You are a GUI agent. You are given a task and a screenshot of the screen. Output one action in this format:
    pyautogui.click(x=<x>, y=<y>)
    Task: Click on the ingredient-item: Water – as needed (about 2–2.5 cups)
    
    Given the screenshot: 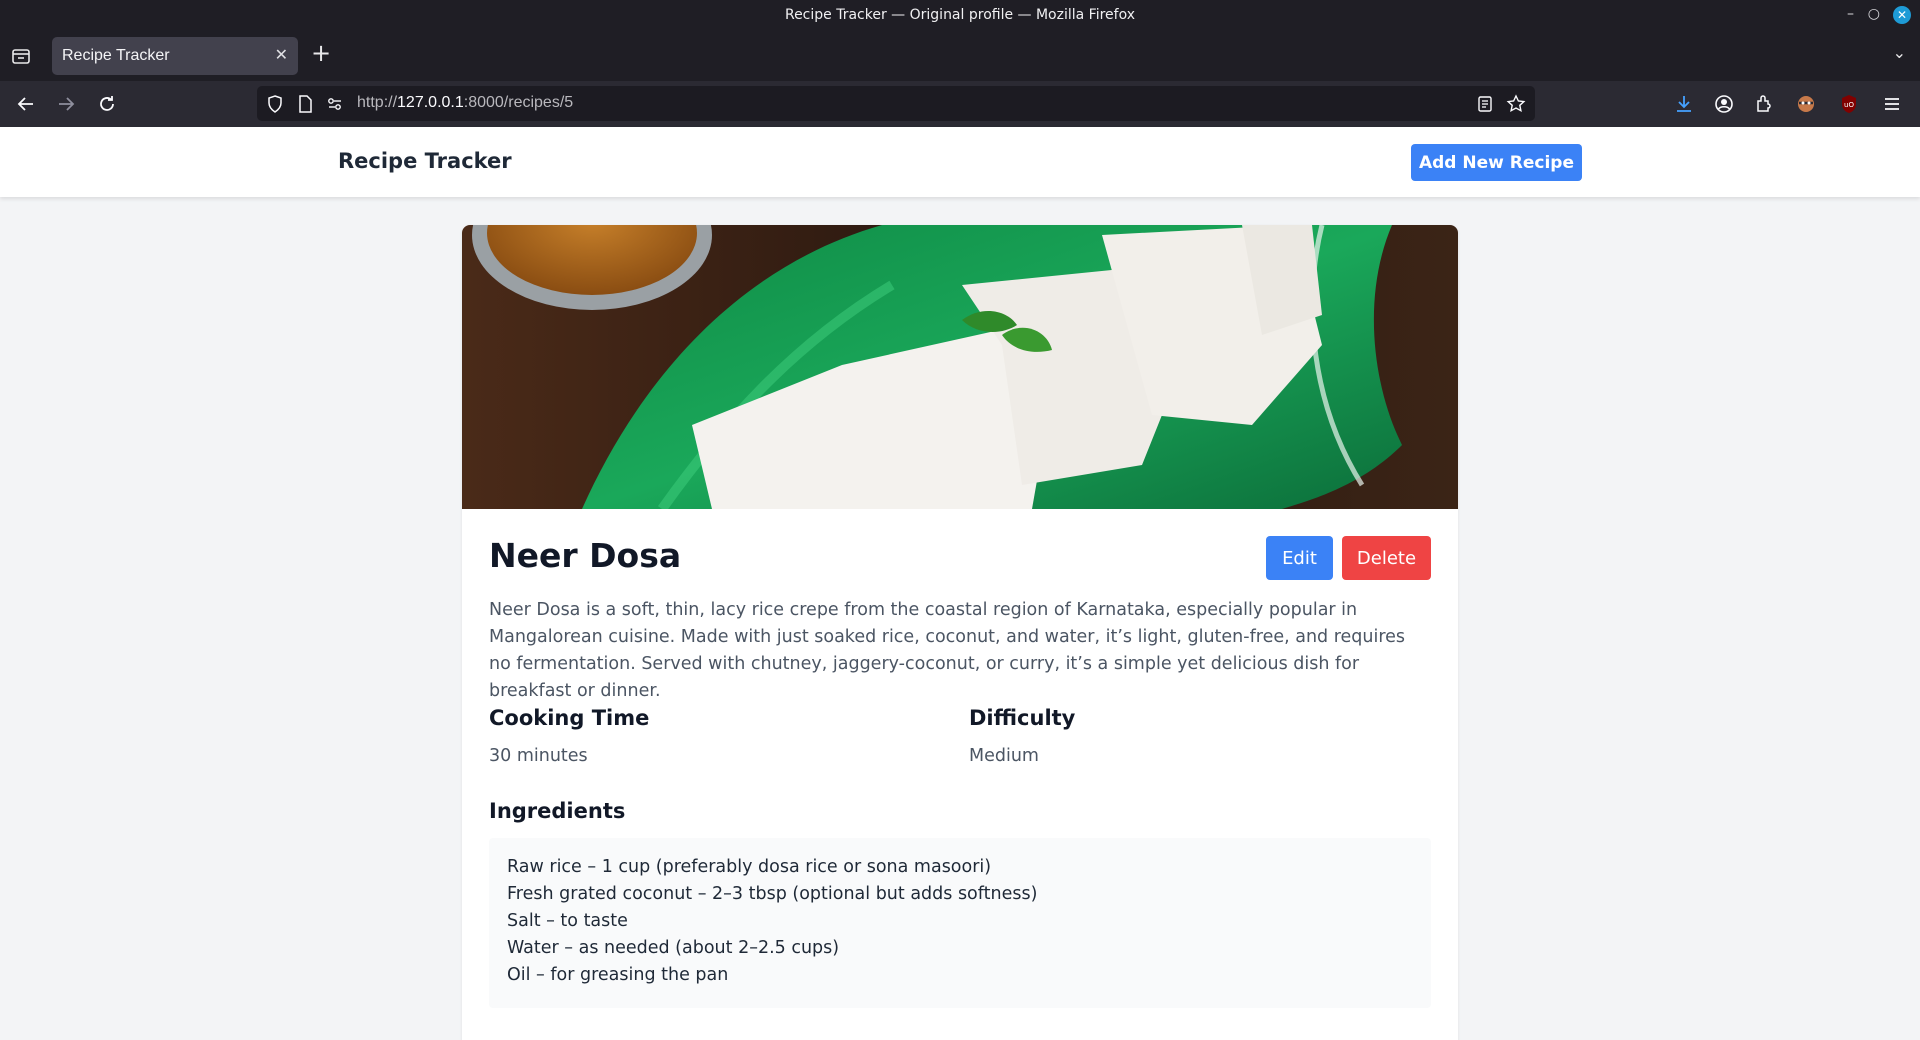 What is the action you would take?
    pyautogui.click(x=673, y=948)
    